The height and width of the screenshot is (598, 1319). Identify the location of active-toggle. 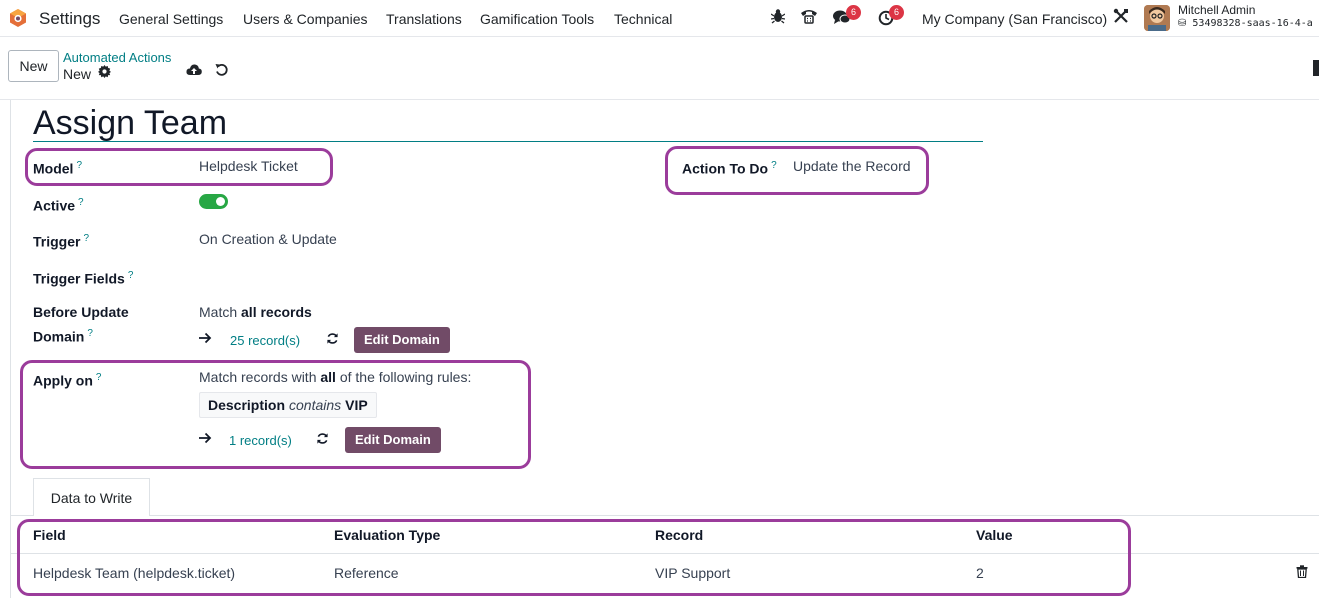
(213, 201).